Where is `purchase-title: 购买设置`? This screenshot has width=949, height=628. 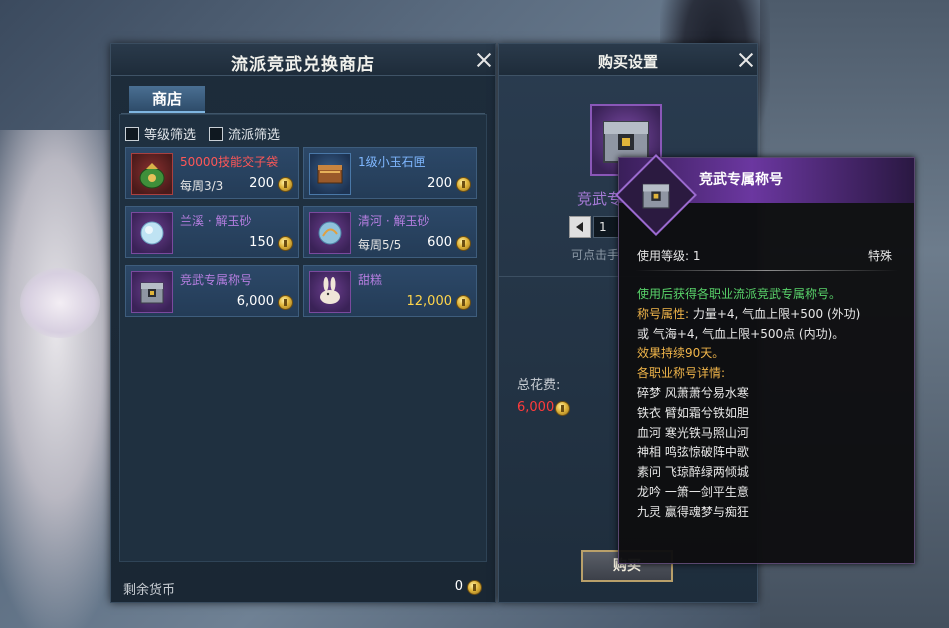
purchase-title: 购买设置 is located at coordinates (627, 62).